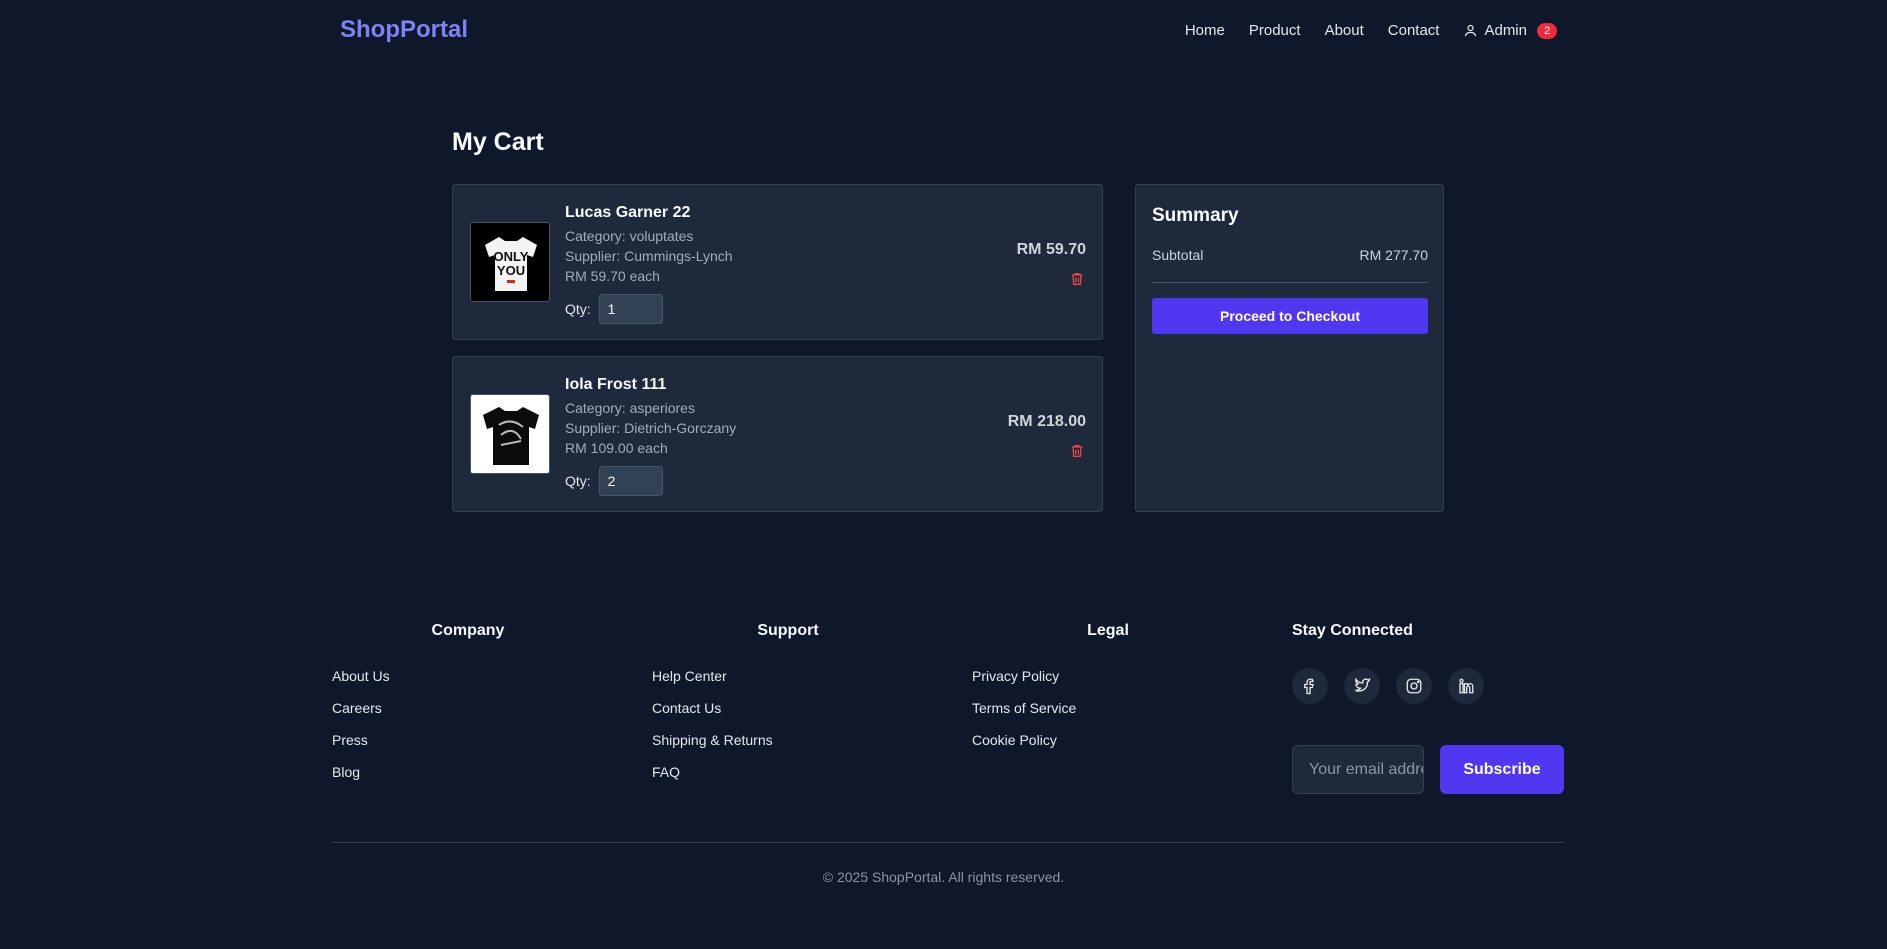  Describe the element at coordinates (629, 236) in the screenshot. I see `item-category: Category: voluptates` at that location.